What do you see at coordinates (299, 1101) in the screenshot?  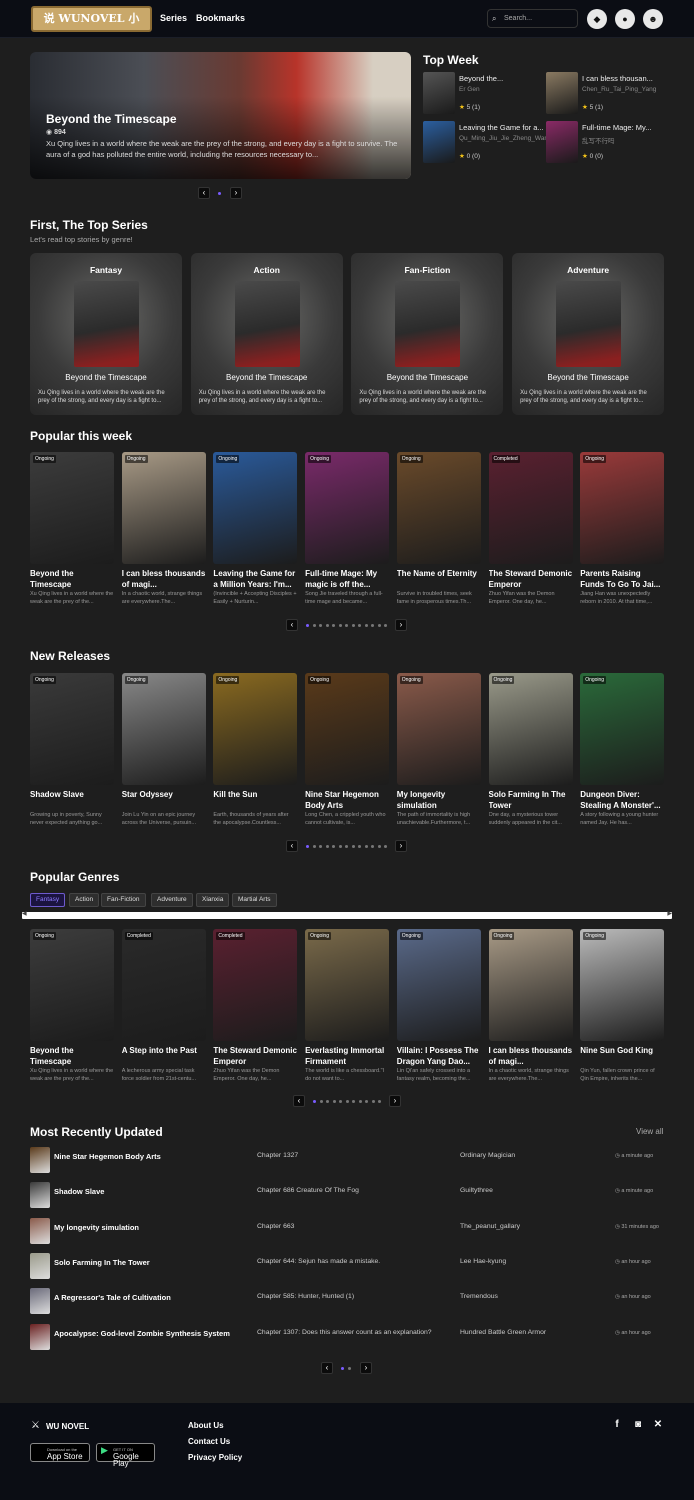 I see `genres-prev-button: ‹` at bounding box center [299, 1101].